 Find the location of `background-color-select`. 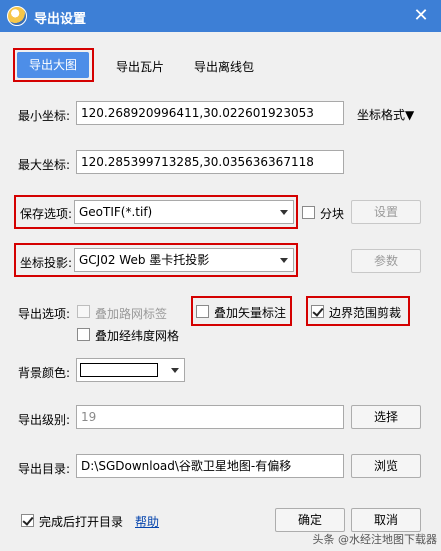

background-color-select is located at coordinates (130, 370).